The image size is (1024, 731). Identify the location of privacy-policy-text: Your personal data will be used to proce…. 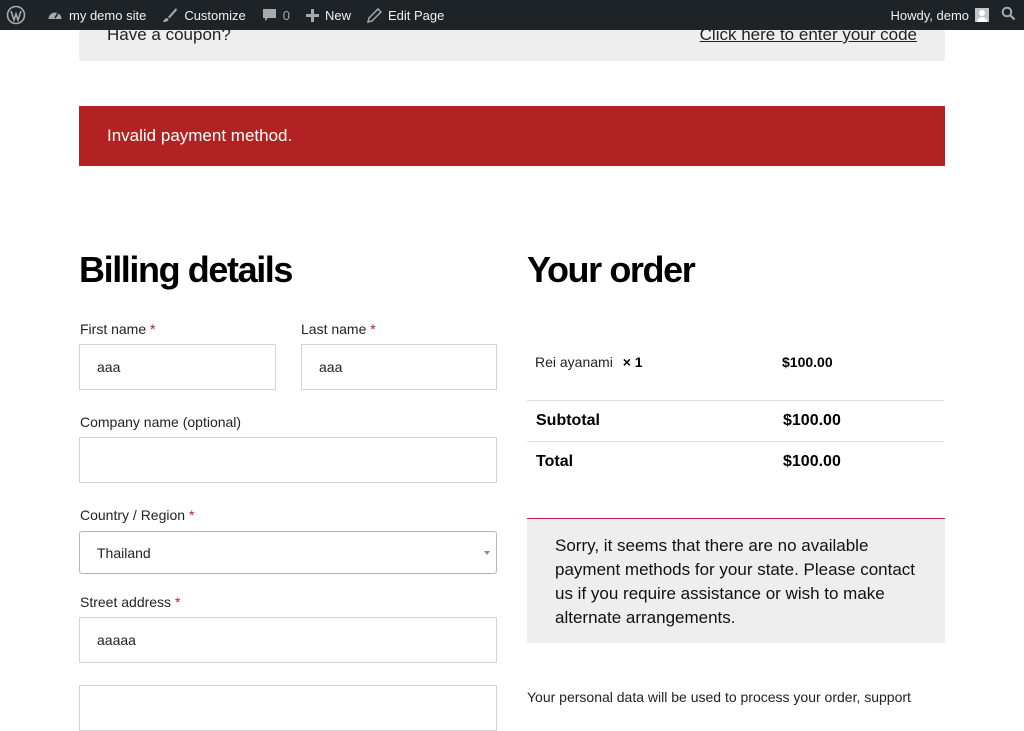
(719, 697).